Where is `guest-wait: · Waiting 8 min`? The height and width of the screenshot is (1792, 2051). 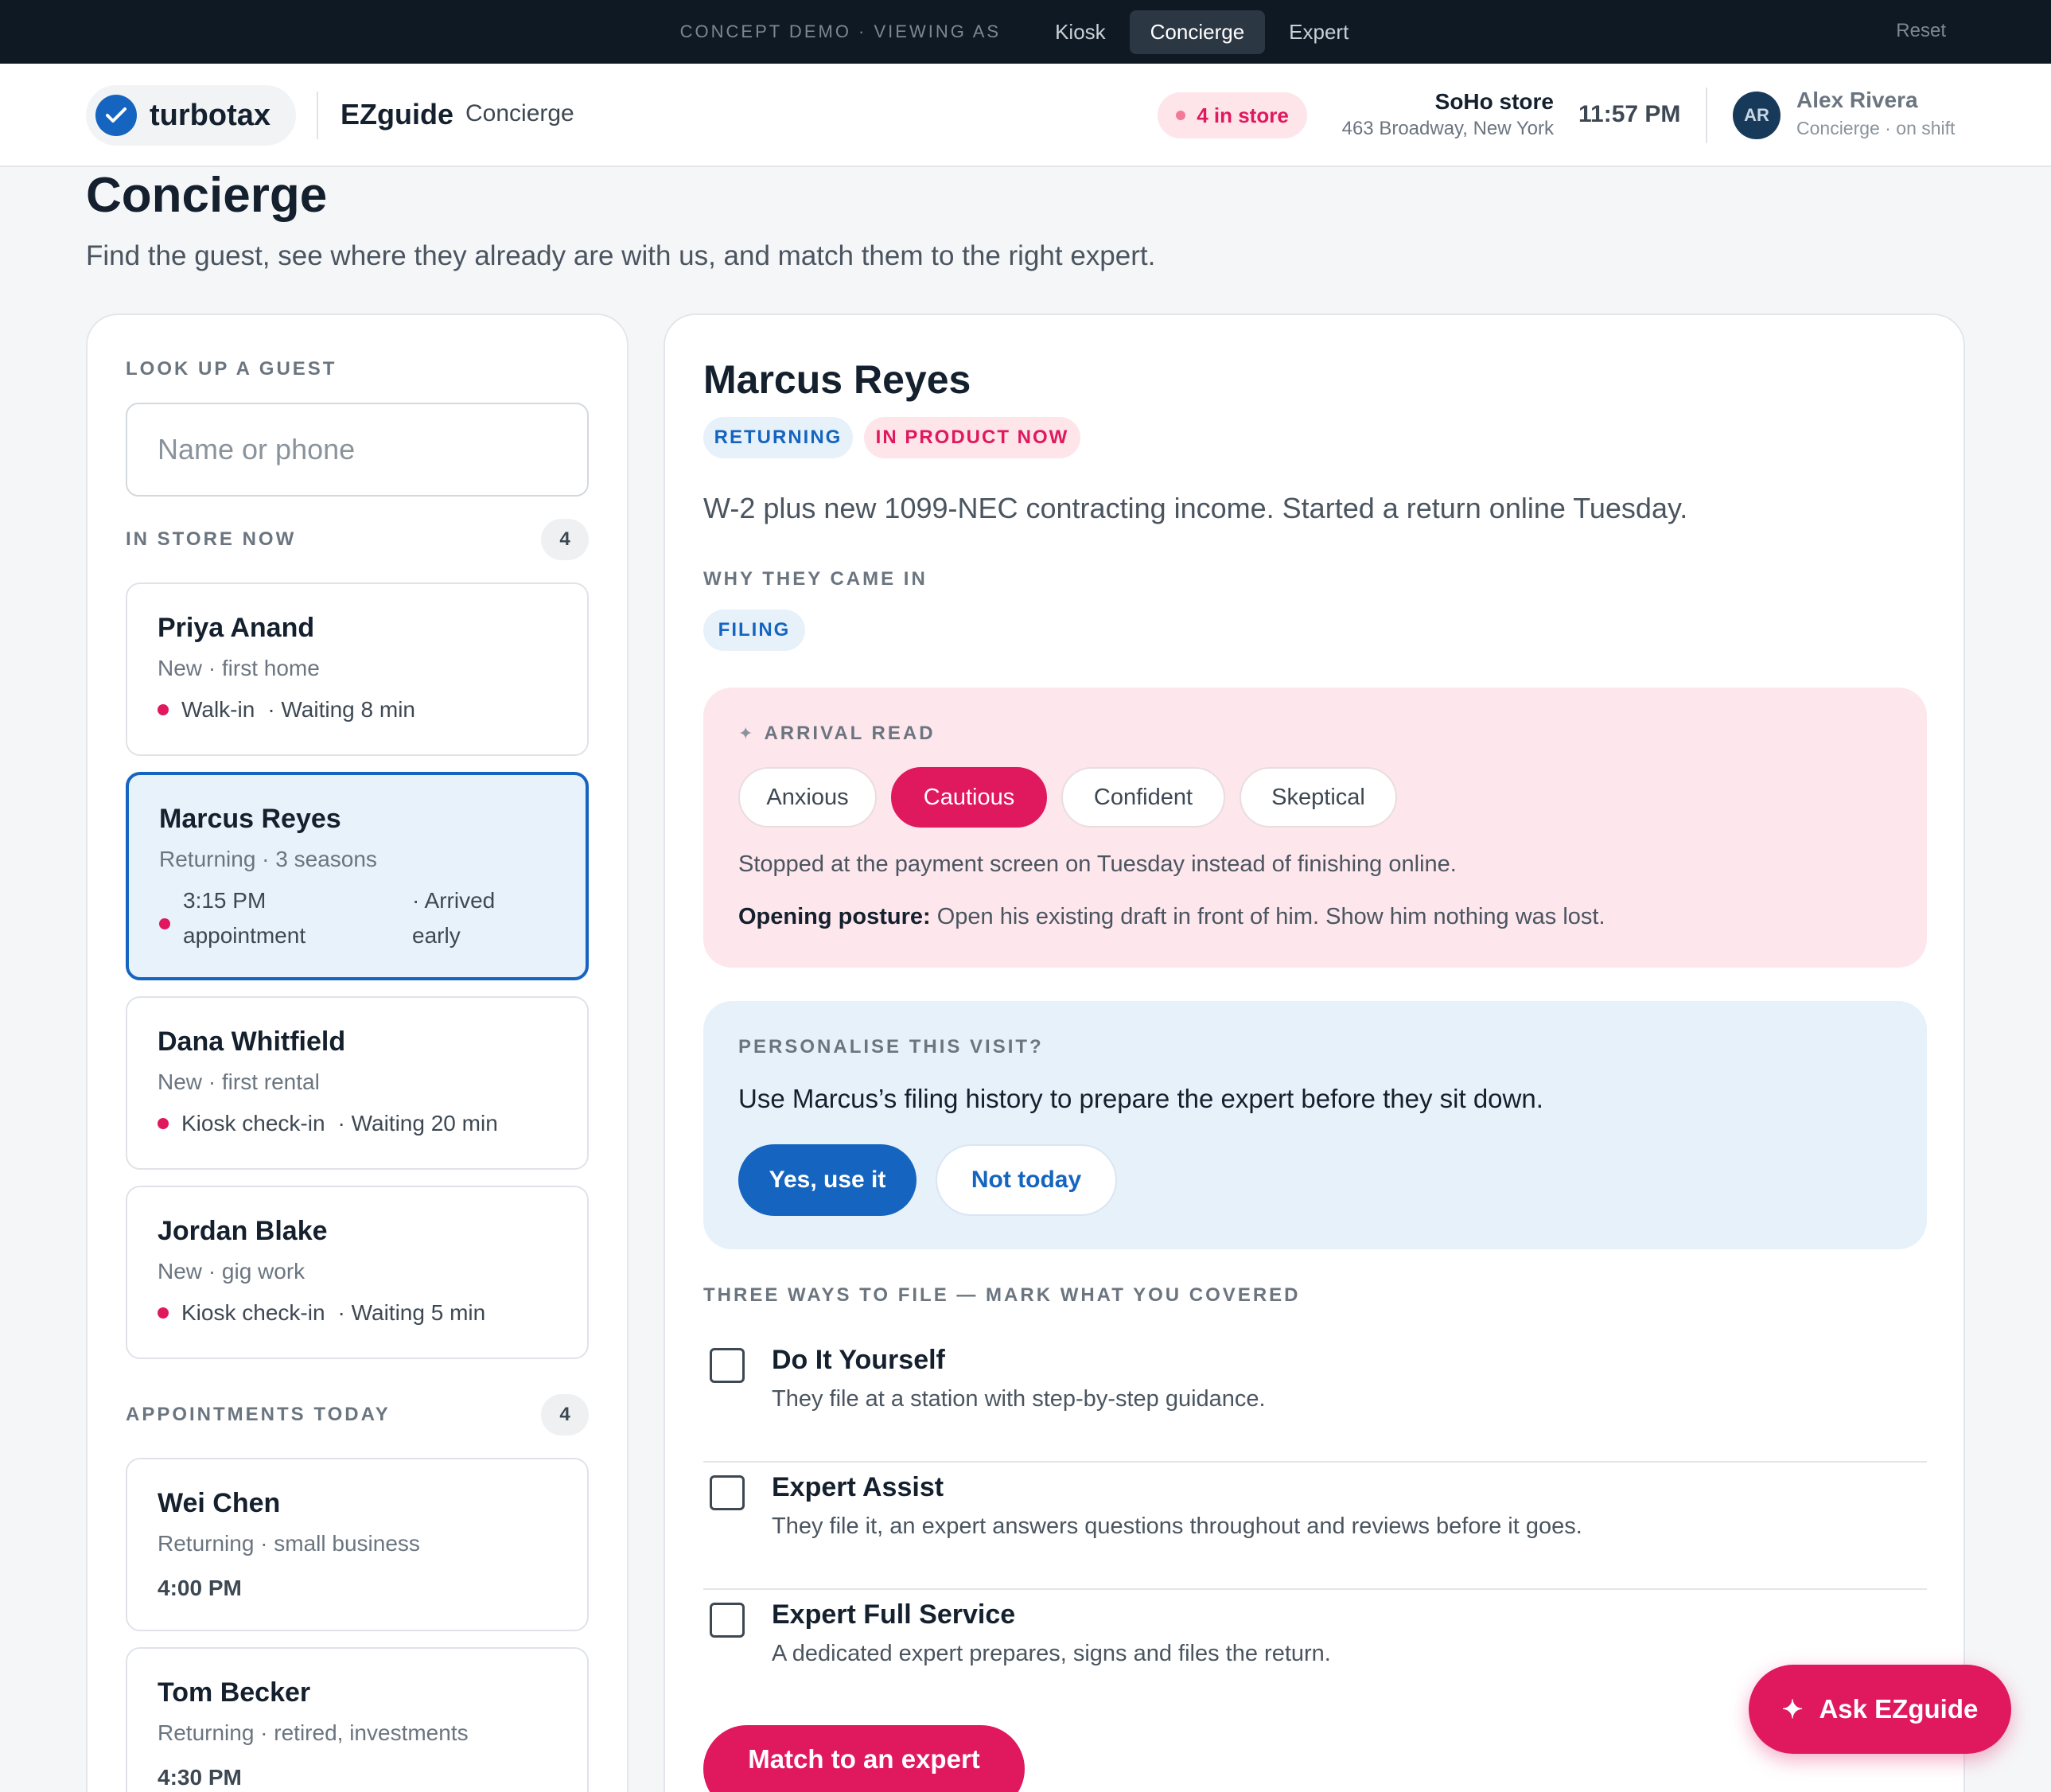
guest-wait: · Waiting 8 min is located at coordinates (341, 709).